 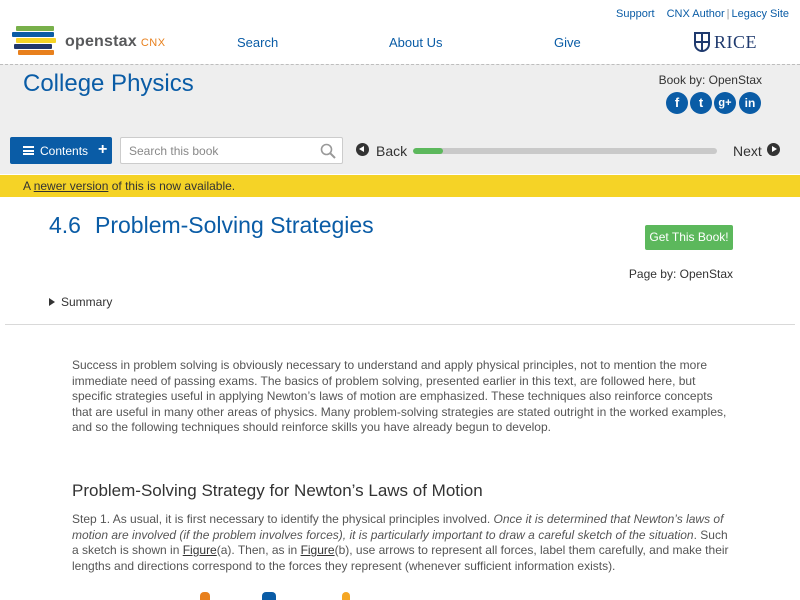 I want to click on utility-links: Support CNX Author | Legacy Site, so click(x=702, y=14).